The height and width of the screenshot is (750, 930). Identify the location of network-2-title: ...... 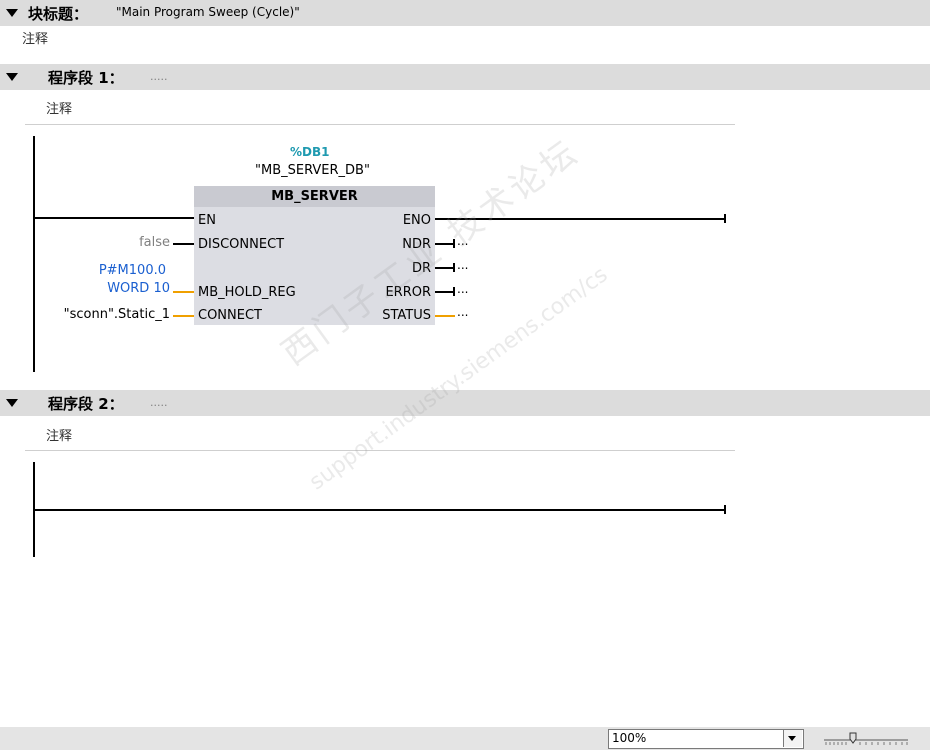
(158, 402).